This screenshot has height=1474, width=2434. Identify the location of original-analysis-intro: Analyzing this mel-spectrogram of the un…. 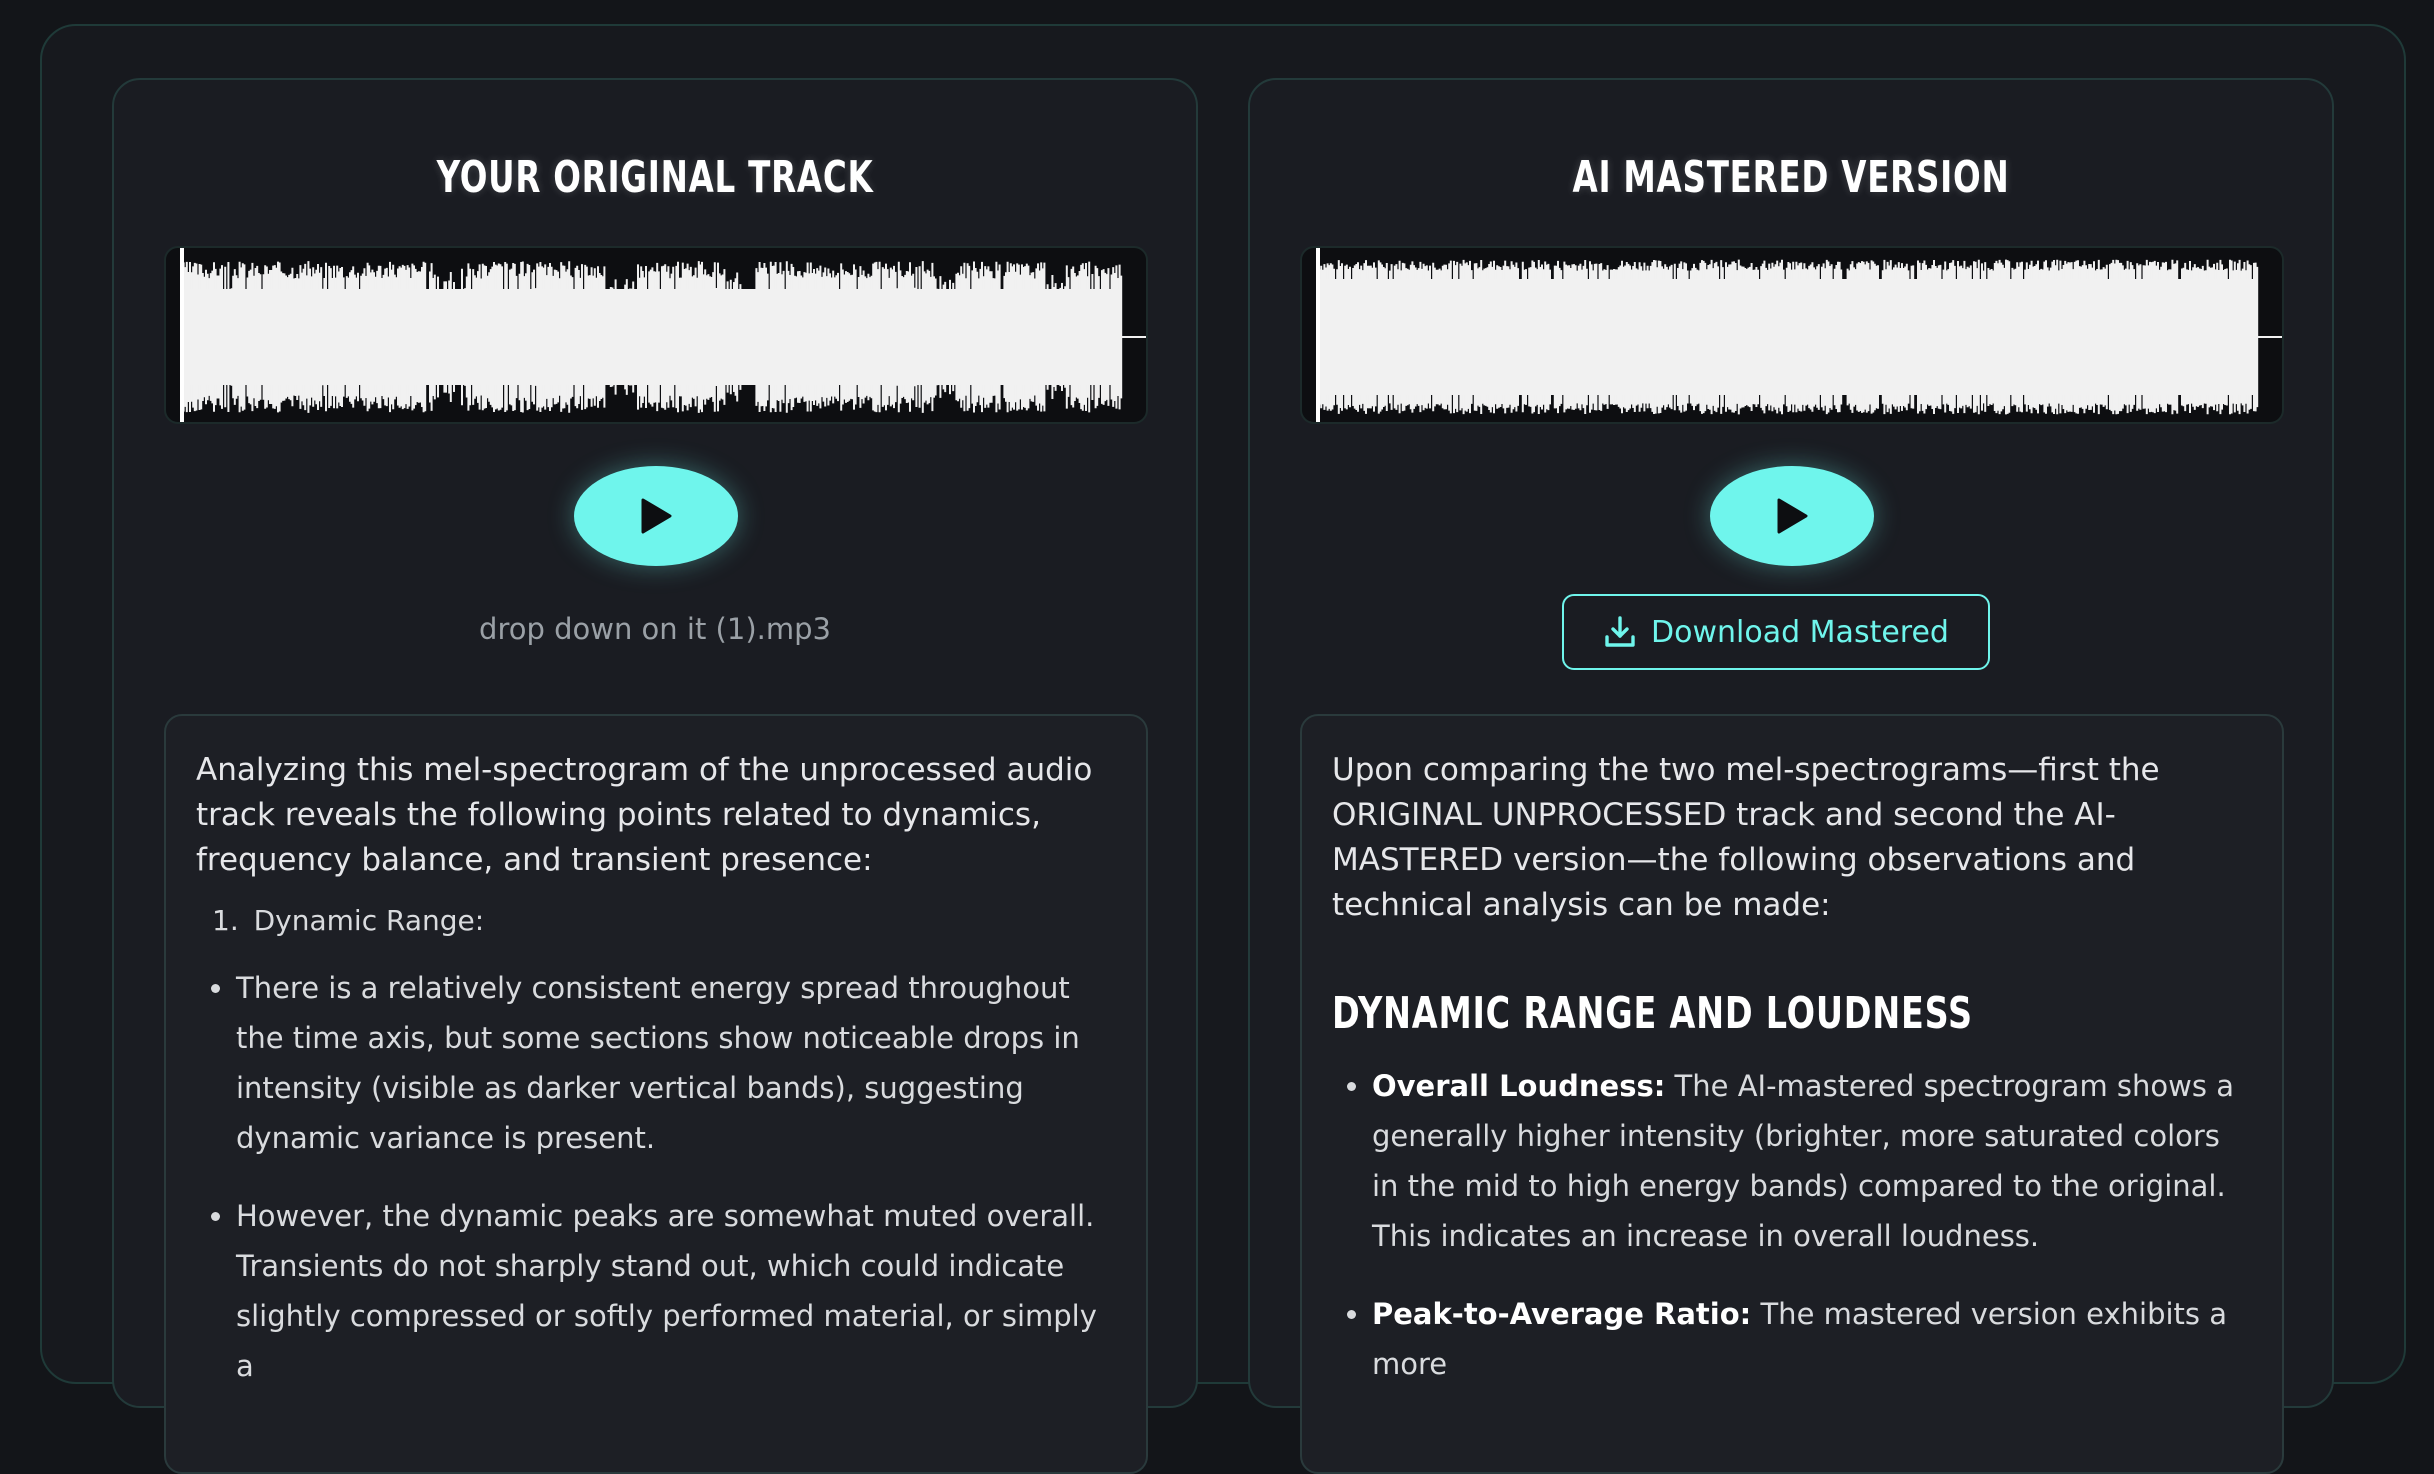
(644, 815).